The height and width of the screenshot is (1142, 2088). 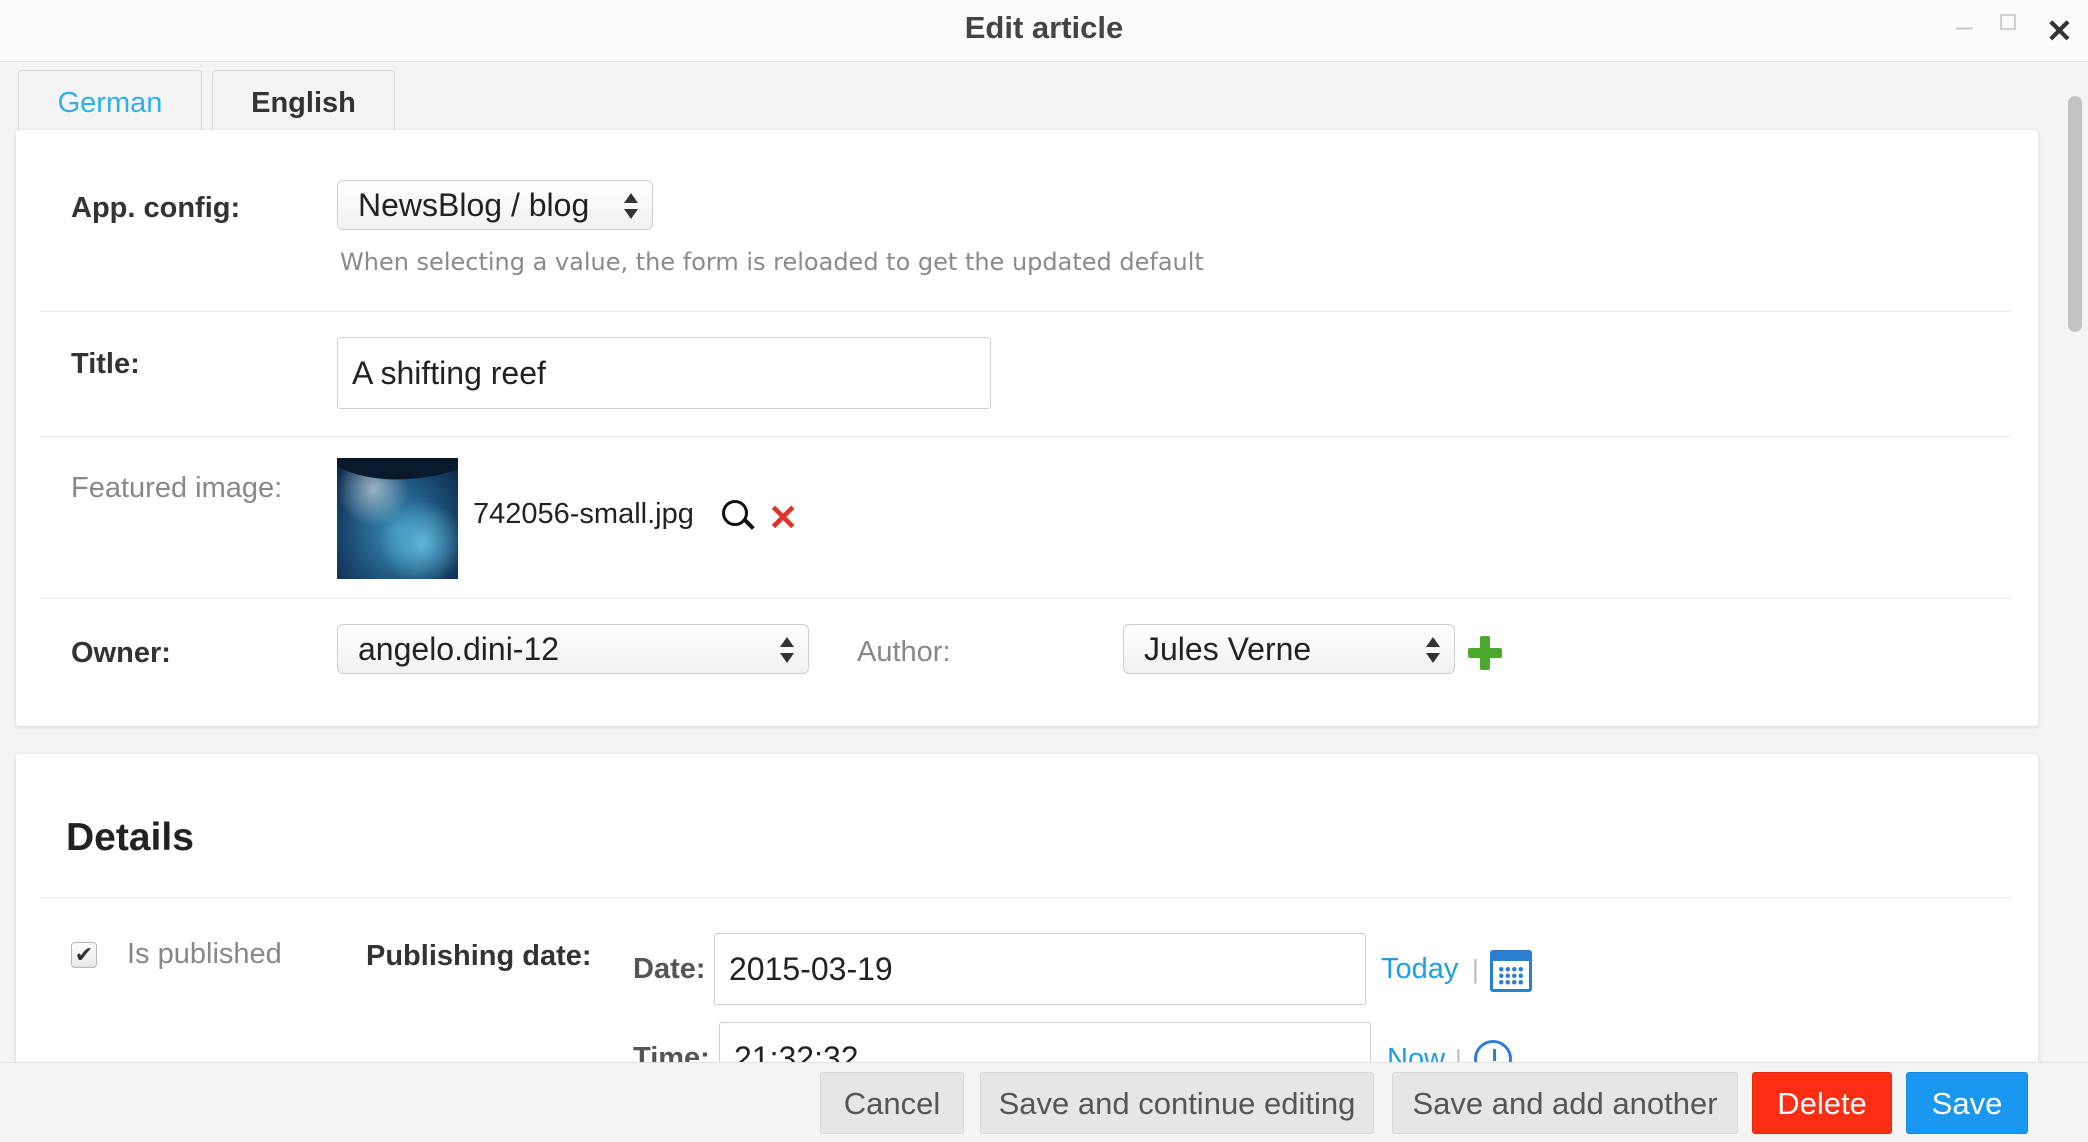 What do you see at coordinates (1419, 969) in the screenshot?
I see `today-link: Today` at bounding box center [1419, 969].